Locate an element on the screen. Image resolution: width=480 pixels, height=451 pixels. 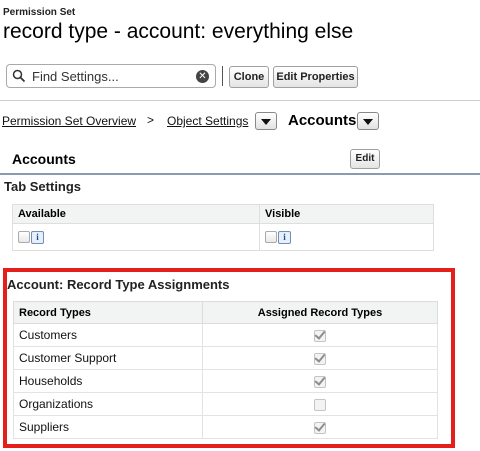
edit-properties-button: Edit Properties is located at coordinates (315, 77).